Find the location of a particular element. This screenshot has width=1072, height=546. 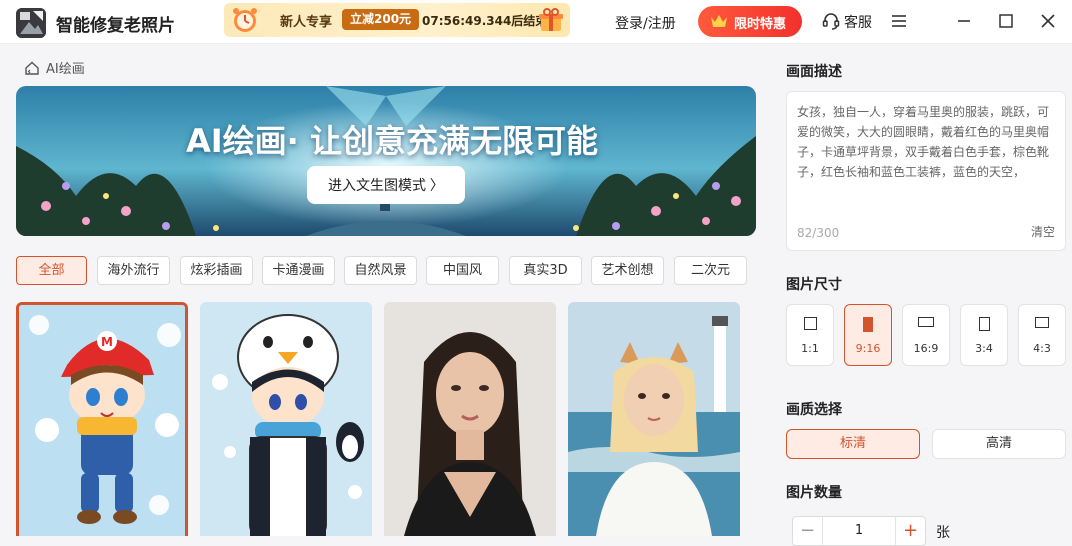

gallery-card-realistic-portrait is located at coordinates (470, 419).